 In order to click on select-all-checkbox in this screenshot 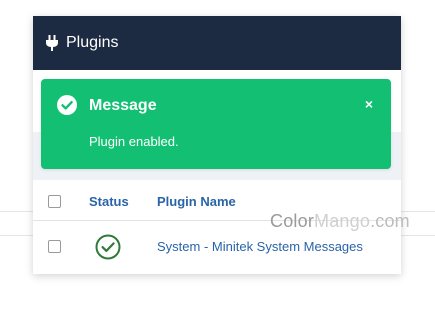, I will do `click(54, 201)`.